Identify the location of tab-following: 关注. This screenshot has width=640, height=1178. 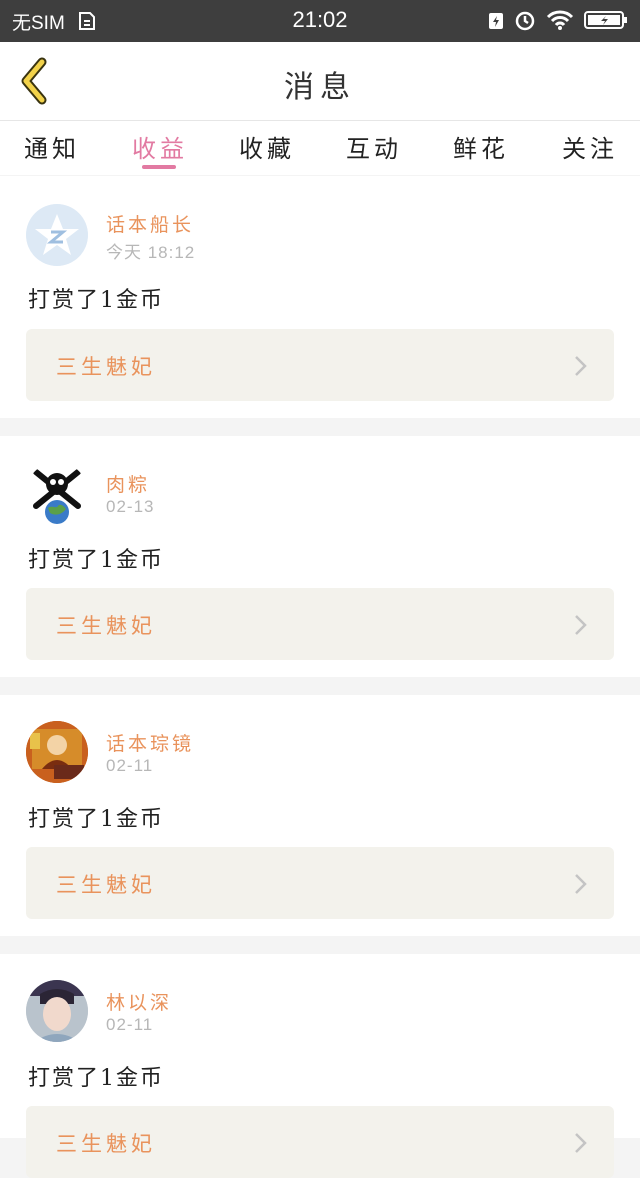
(590, 146).